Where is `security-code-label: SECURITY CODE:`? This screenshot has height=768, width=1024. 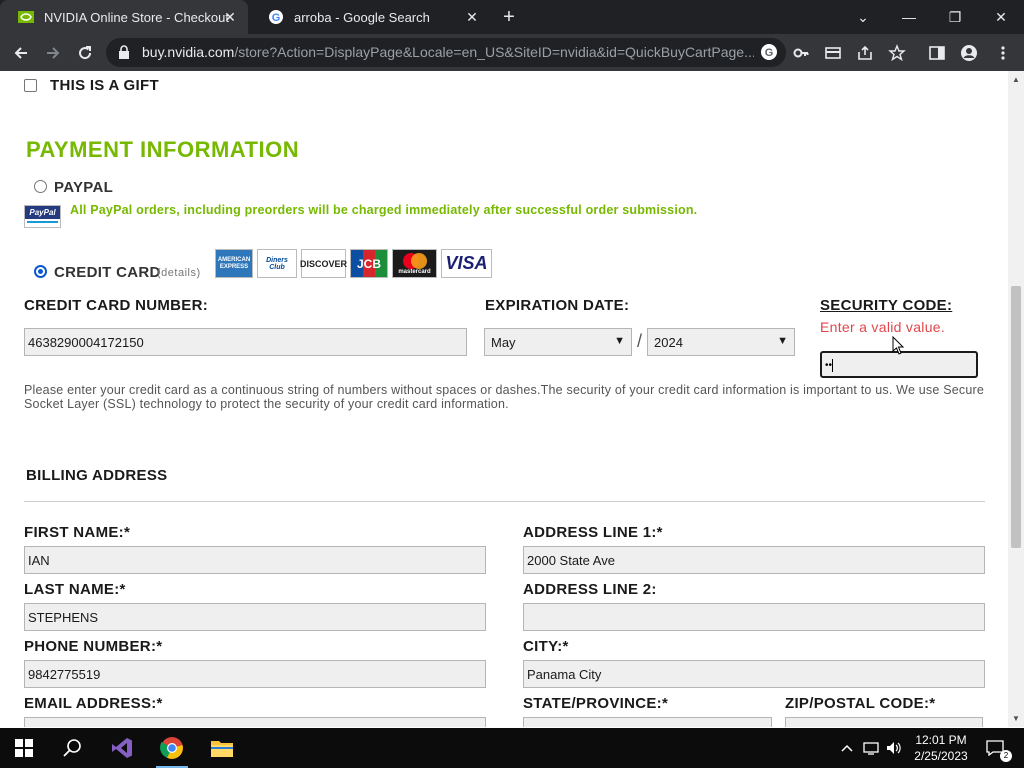
security-code-label: SECURITY CODE: is located at coordinates (886, 305).